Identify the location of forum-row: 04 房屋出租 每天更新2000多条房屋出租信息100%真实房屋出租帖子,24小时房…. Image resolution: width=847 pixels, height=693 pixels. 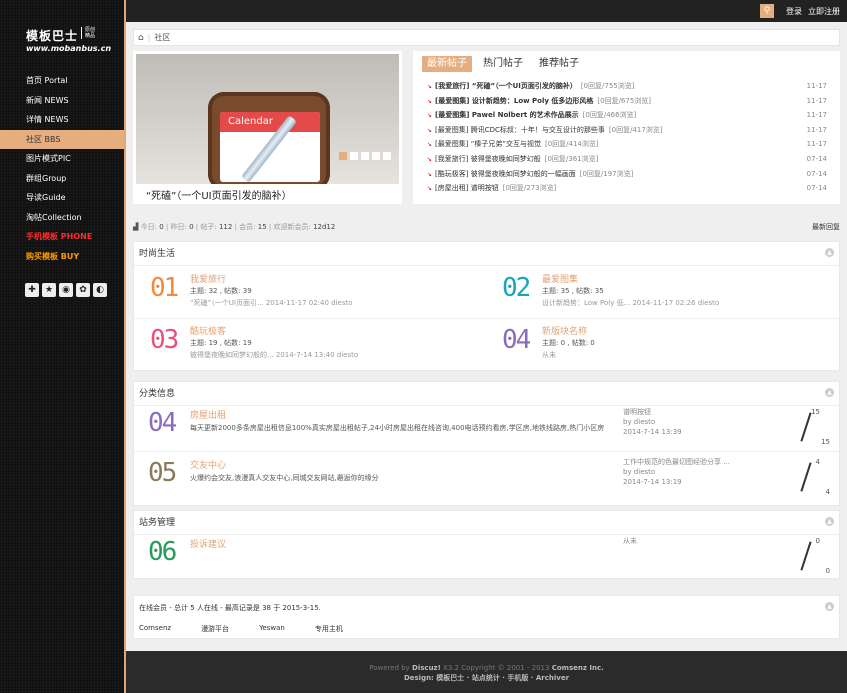
(486, 428).